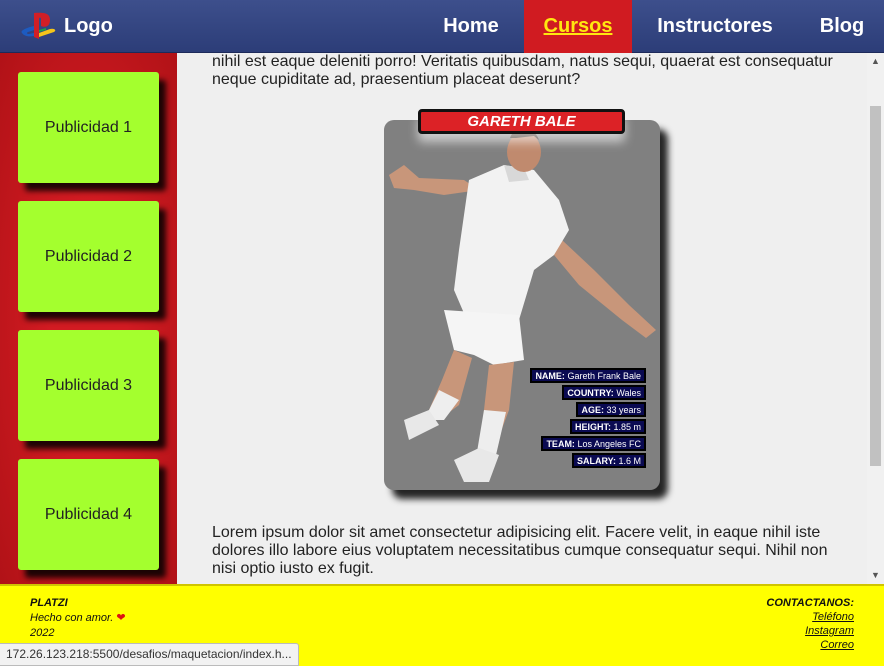  I want to click on footer-made-with: Hecho con amor. ❤, so click(78, 618).